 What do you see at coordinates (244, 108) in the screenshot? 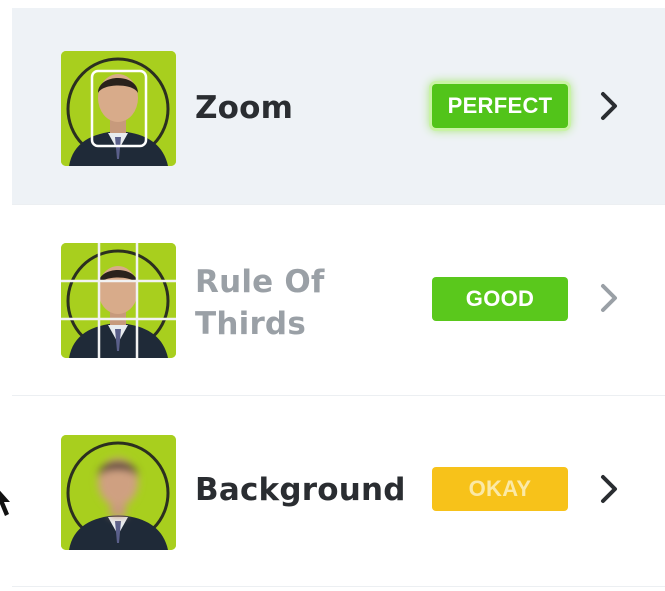
I see `item-label: Zoom` at bounding box center [244, 108].